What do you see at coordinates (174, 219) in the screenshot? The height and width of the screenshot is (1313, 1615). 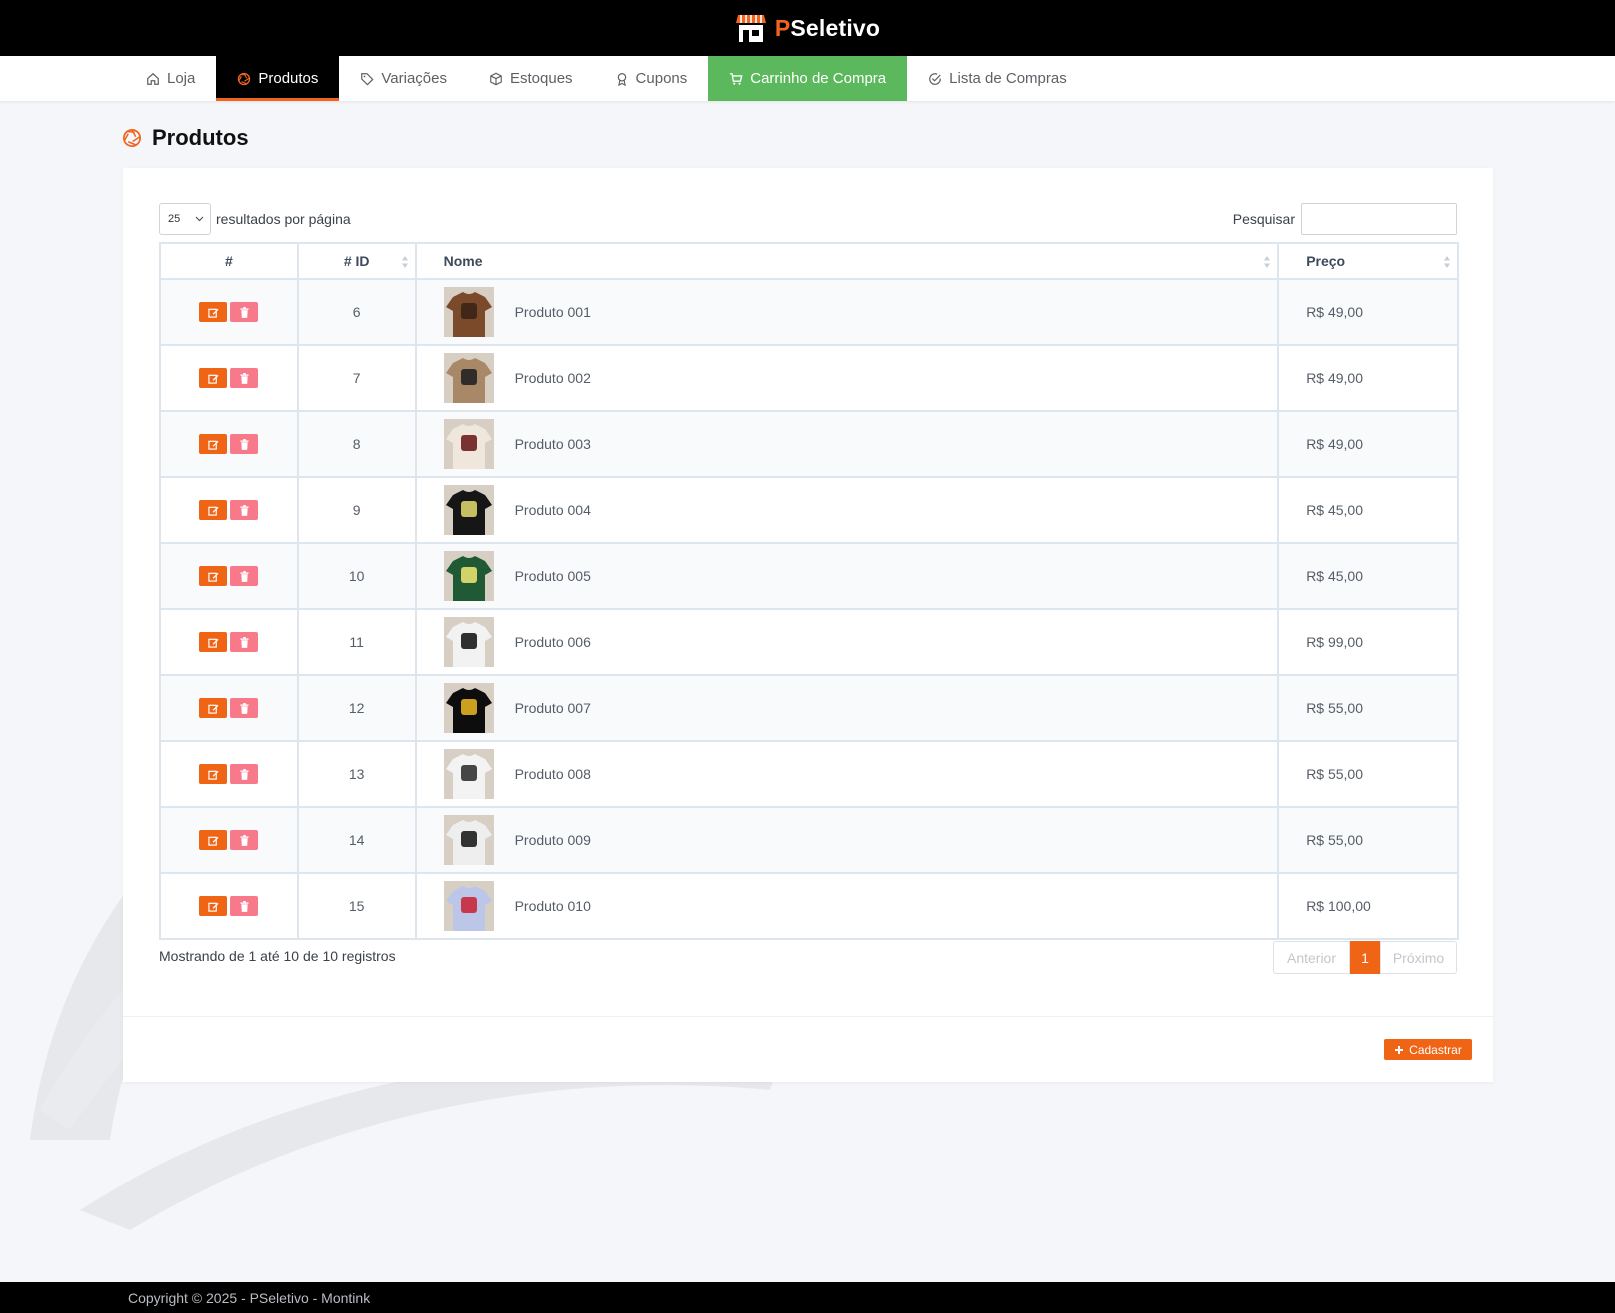 I see `page-length-value: 25` at bounding box center [174, 219].